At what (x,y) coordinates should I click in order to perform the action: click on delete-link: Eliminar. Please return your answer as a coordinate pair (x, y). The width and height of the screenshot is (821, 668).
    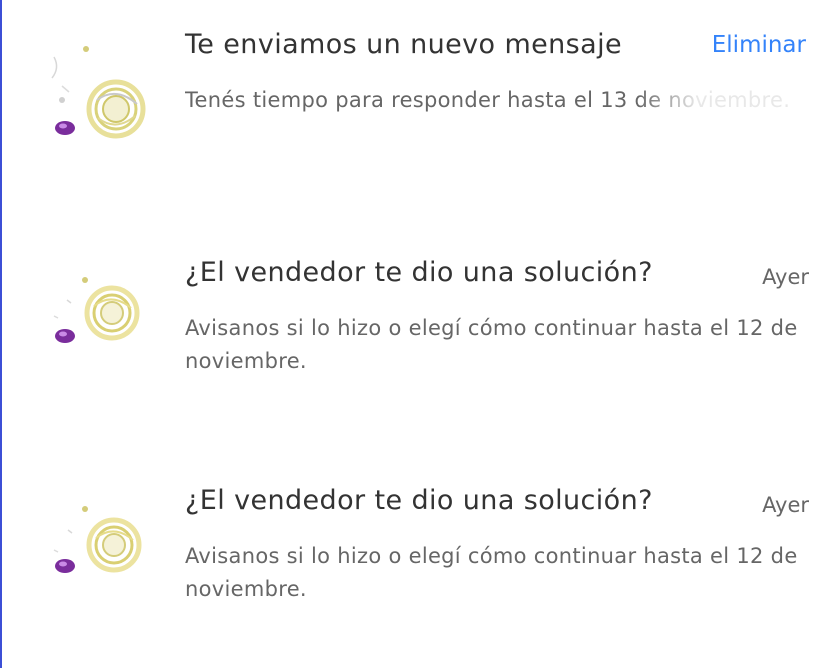
    Looking at the image, I should click on (759, 45).